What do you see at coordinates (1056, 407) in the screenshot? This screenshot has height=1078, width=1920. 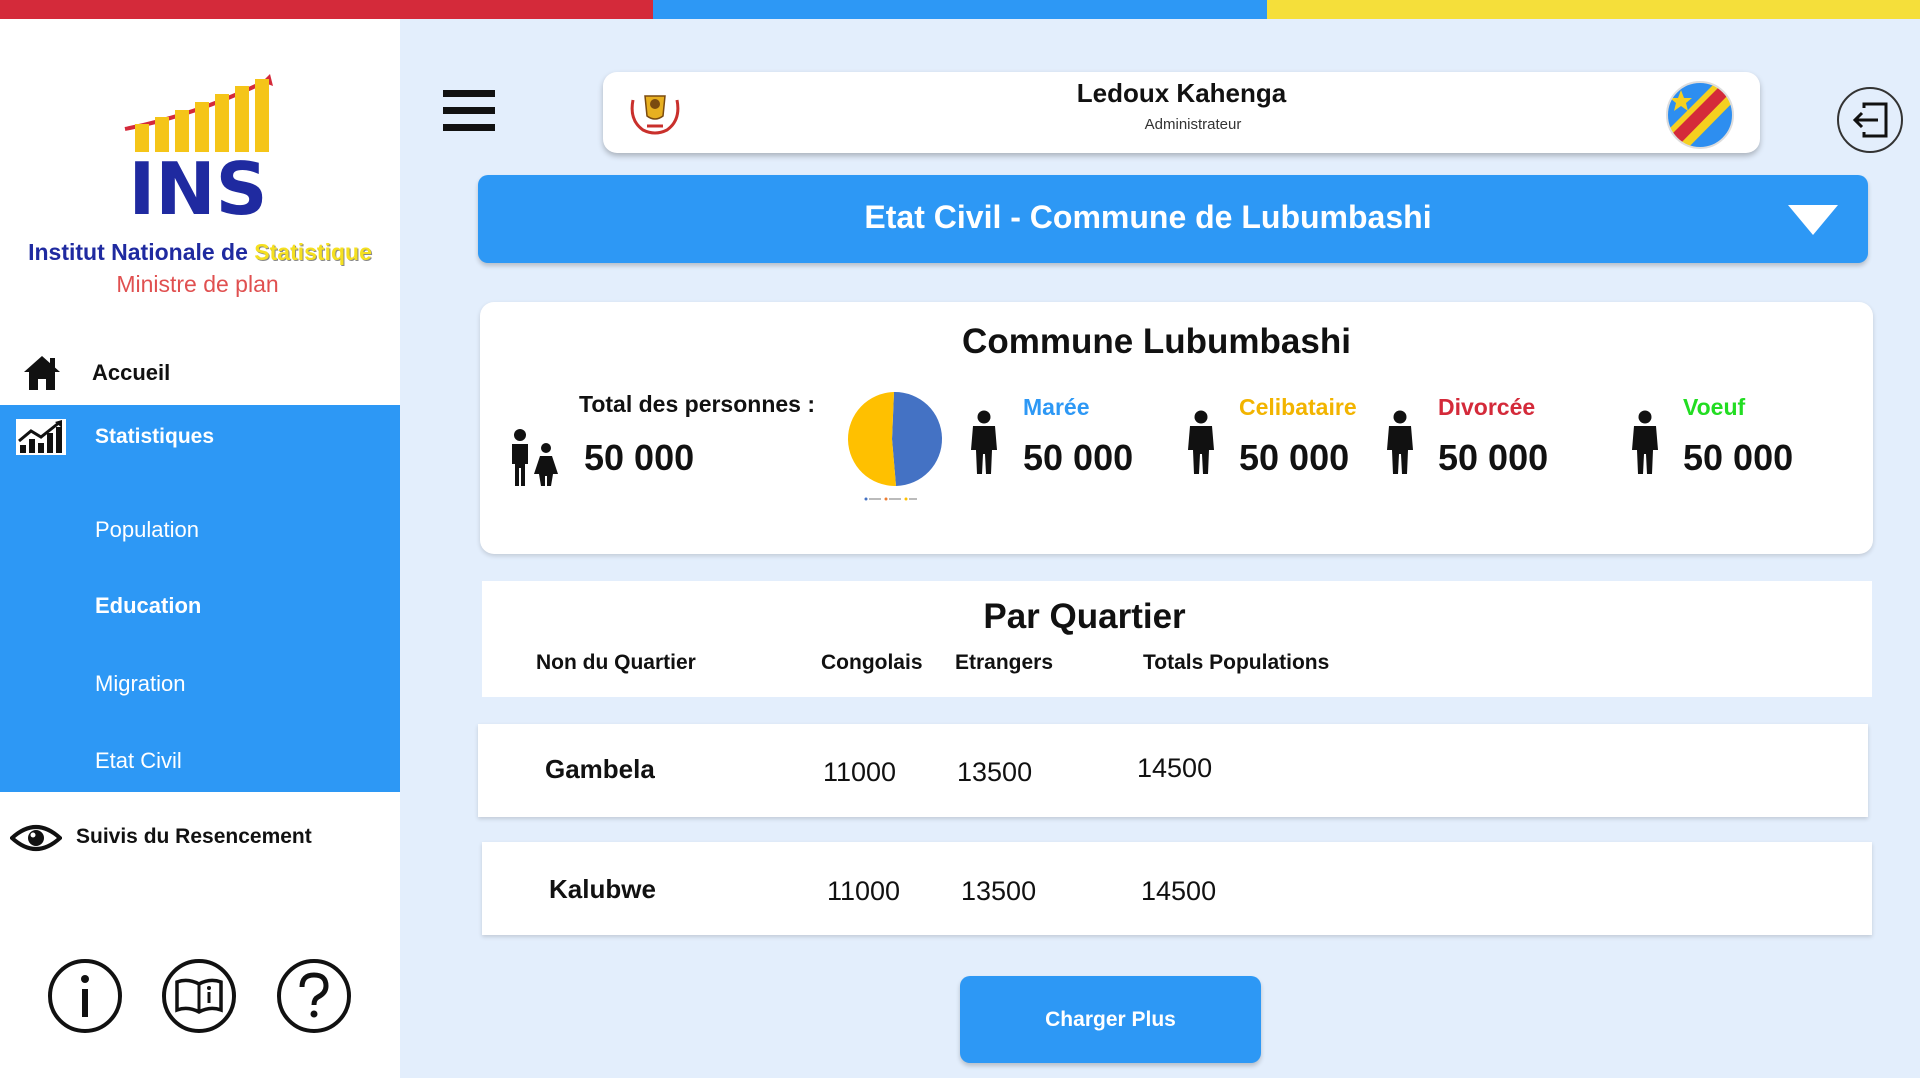 I see `stat-label-mariee: Marée` at bounding box center [1056, 407].